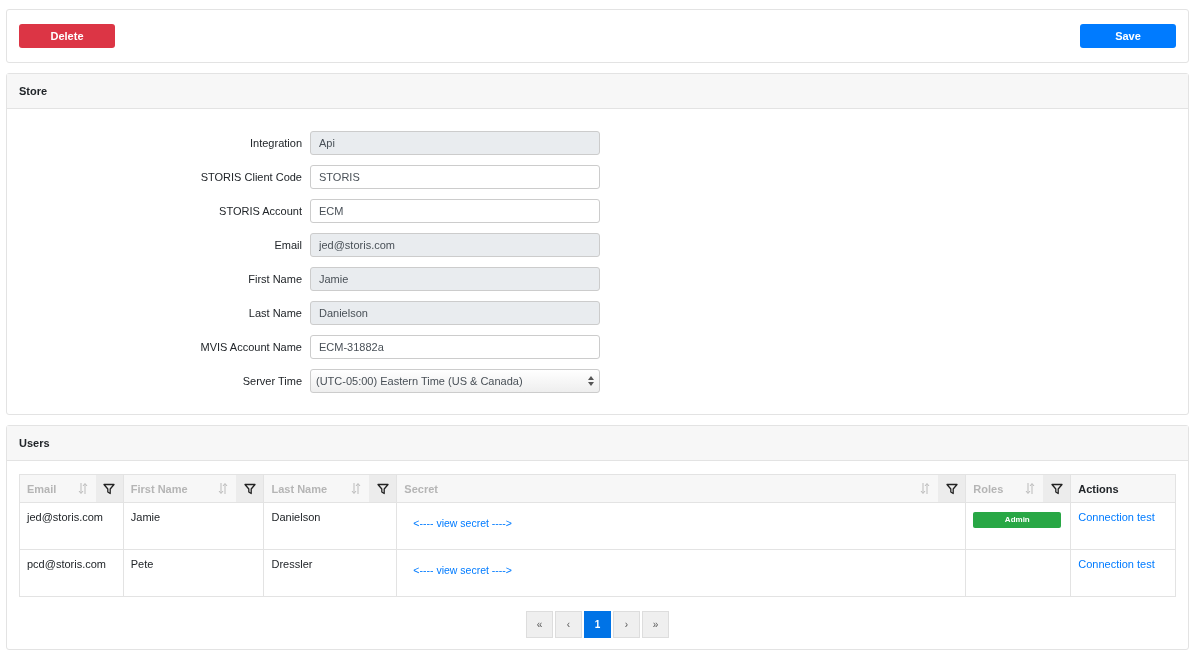  What do you see at coordinates (539, 624) in the screenshot?
I see `first-page-button: «` at bounding box center [539, 624].